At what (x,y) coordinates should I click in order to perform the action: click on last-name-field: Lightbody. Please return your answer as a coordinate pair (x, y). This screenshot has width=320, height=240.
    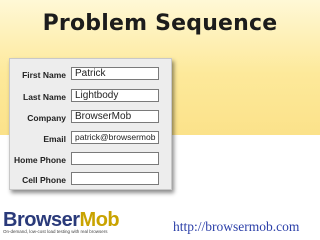
    Looking at the image, I should click on (115, 95).